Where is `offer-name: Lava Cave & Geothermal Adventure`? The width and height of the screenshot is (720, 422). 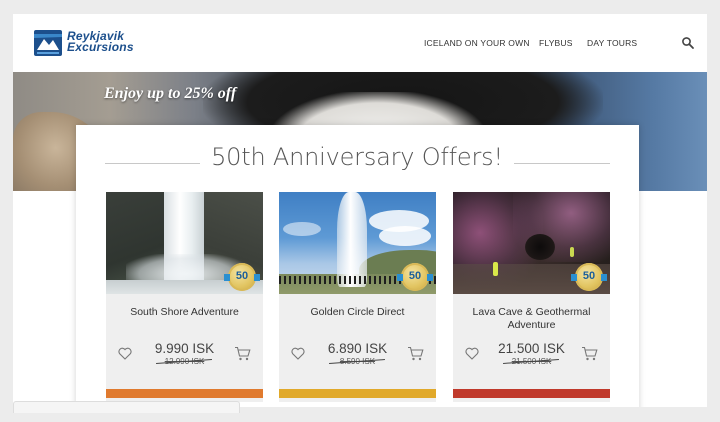 offer-name: Lava Cave & Geothermal Adventure is located at coordinates (531, 319).